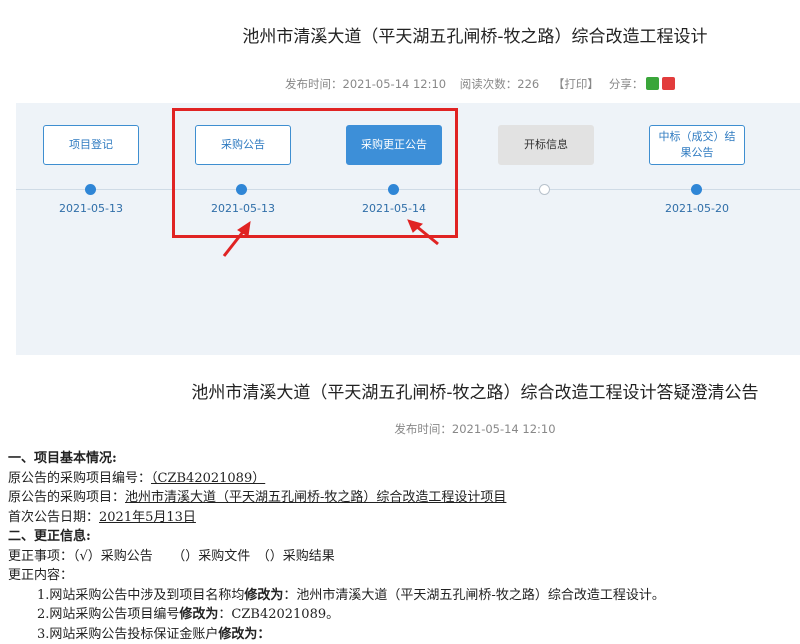 This screenshot has height=644, width=800. What do you see at coordinates (208, 478) in the screenshot?
I see `original-number: （CZB42021089）` at bounding box center [208, 478].